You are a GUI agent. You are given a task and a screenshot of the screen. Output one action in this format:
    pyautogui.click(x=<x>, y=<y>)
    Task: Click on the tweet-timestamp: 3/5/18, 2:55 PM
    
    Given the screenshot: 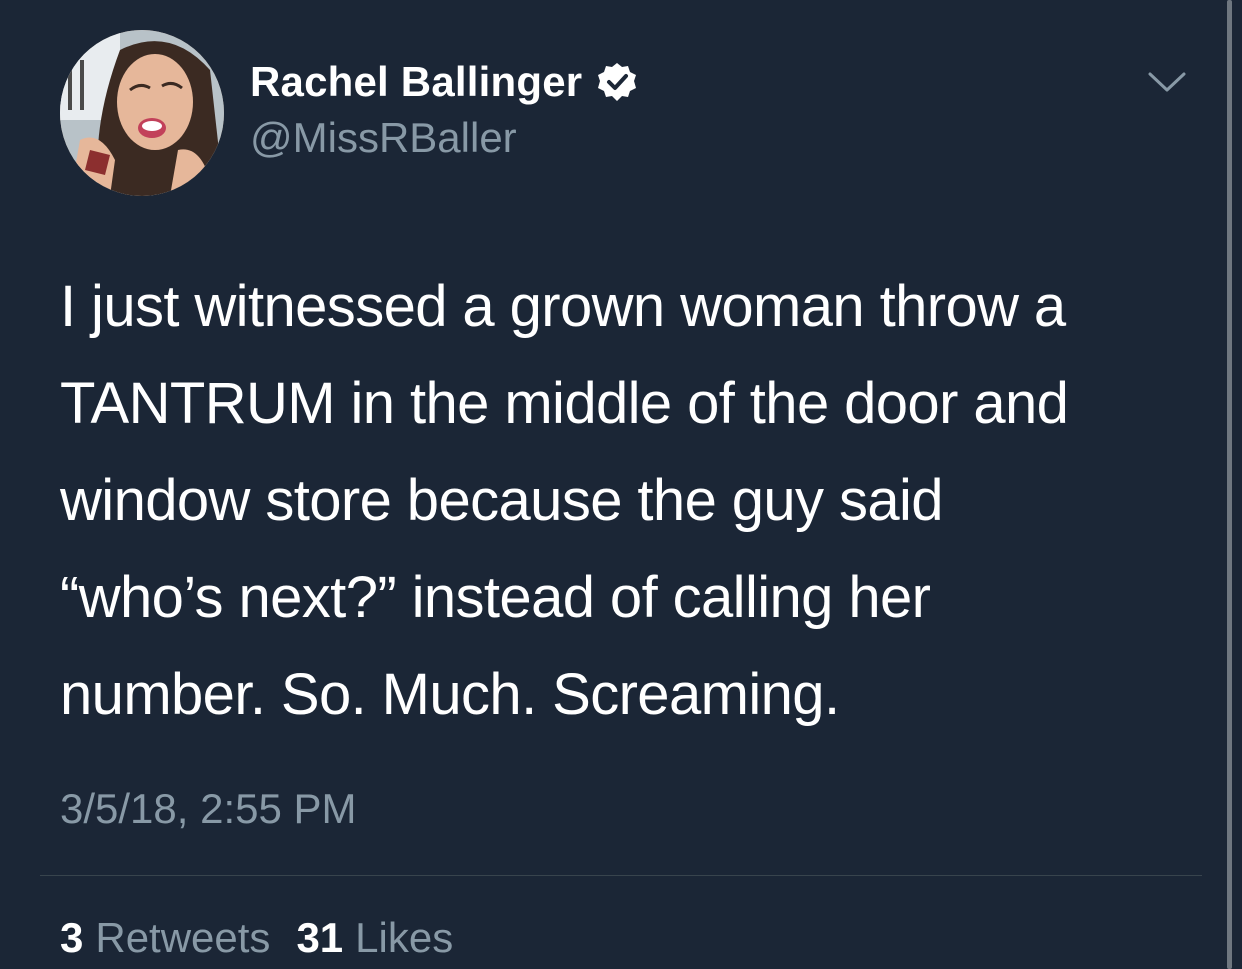 What is the action you would take?
    pyautogui.click(x=208, y=809)
    